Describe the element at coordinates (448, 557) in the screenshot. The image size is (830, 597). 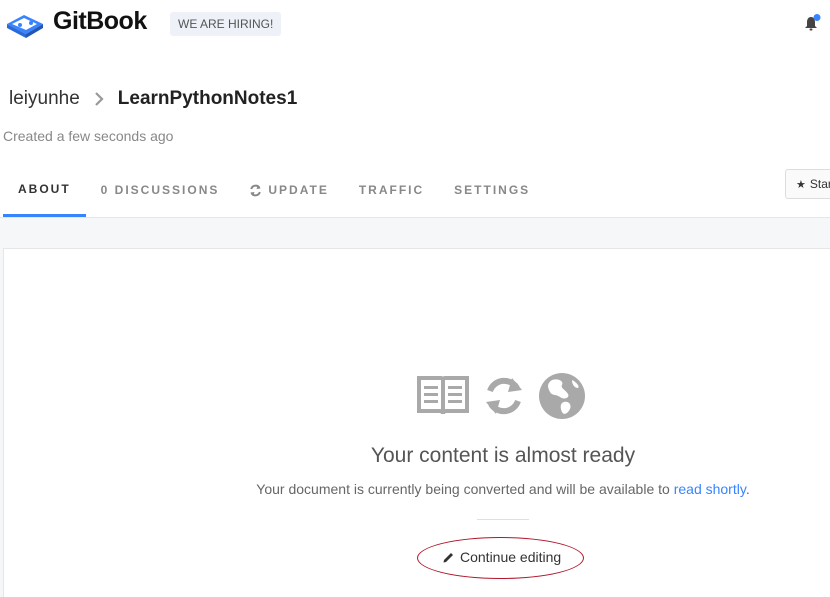
I see `pencil-icon` at that location.